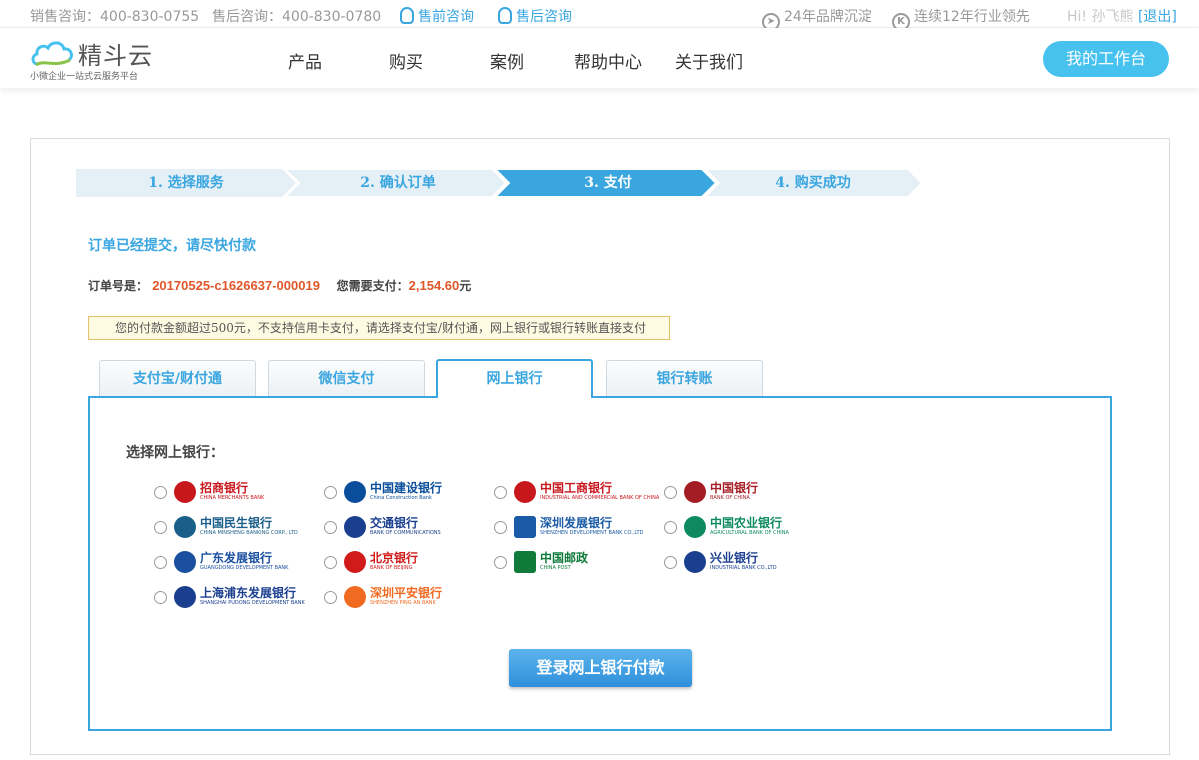  What do you see at coordinates (332, 17) in the screenshot?
I see `aftersales-phone: 400-830-0780` at bounding box center [332, 17].